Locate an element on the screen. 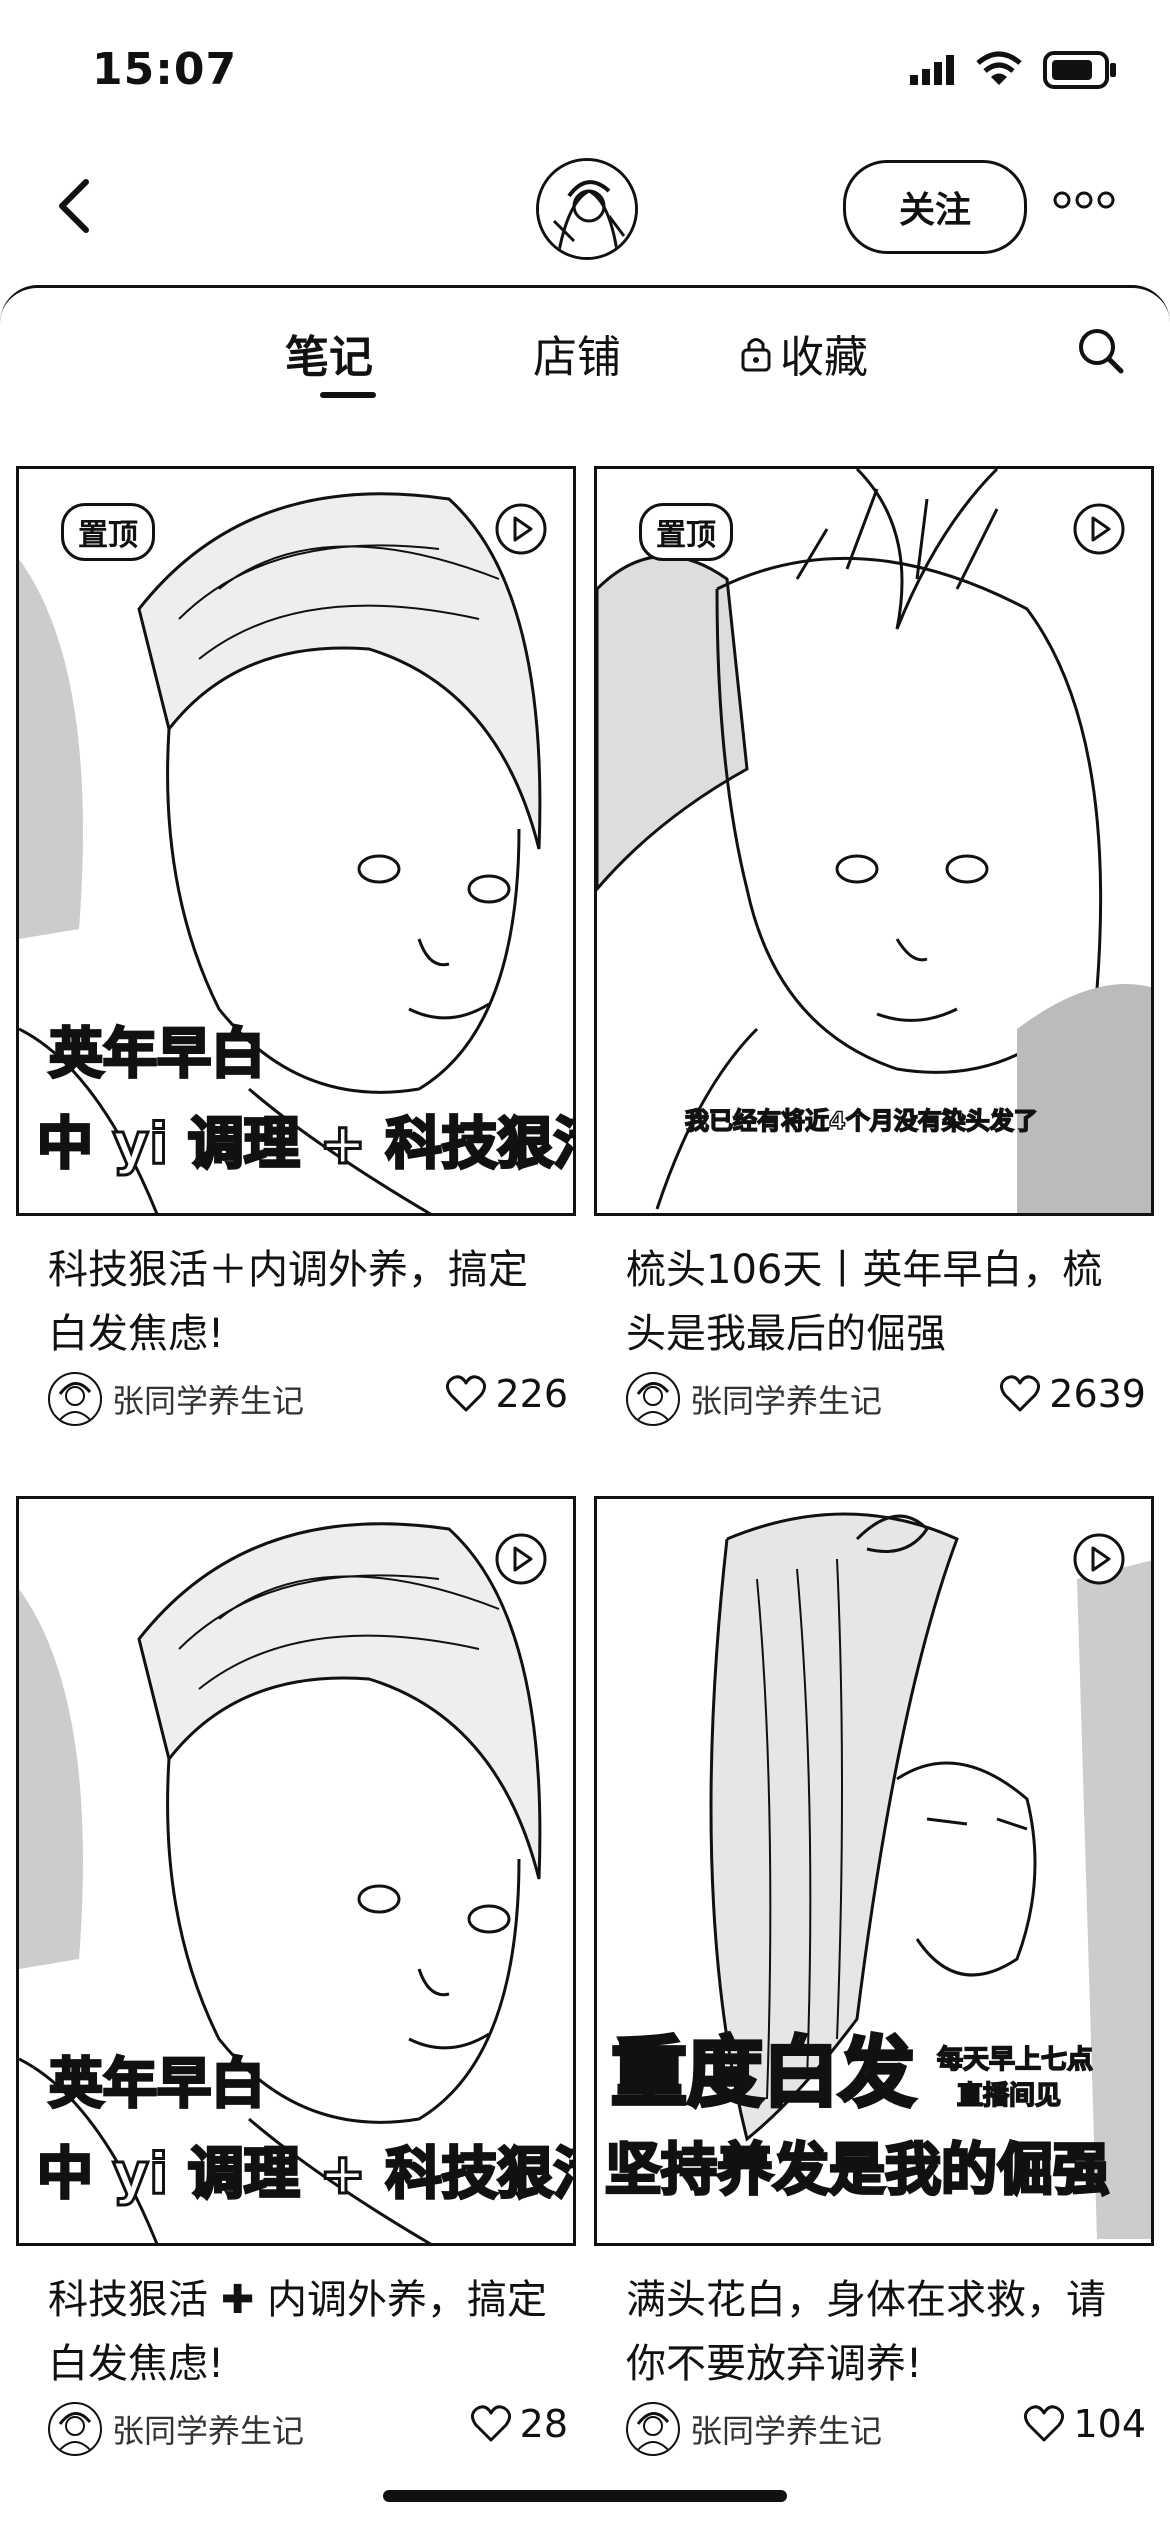 The width and height of the screenshot is (1170, 2535). status-bar: 15:07 is located at coordinates (585, 65).